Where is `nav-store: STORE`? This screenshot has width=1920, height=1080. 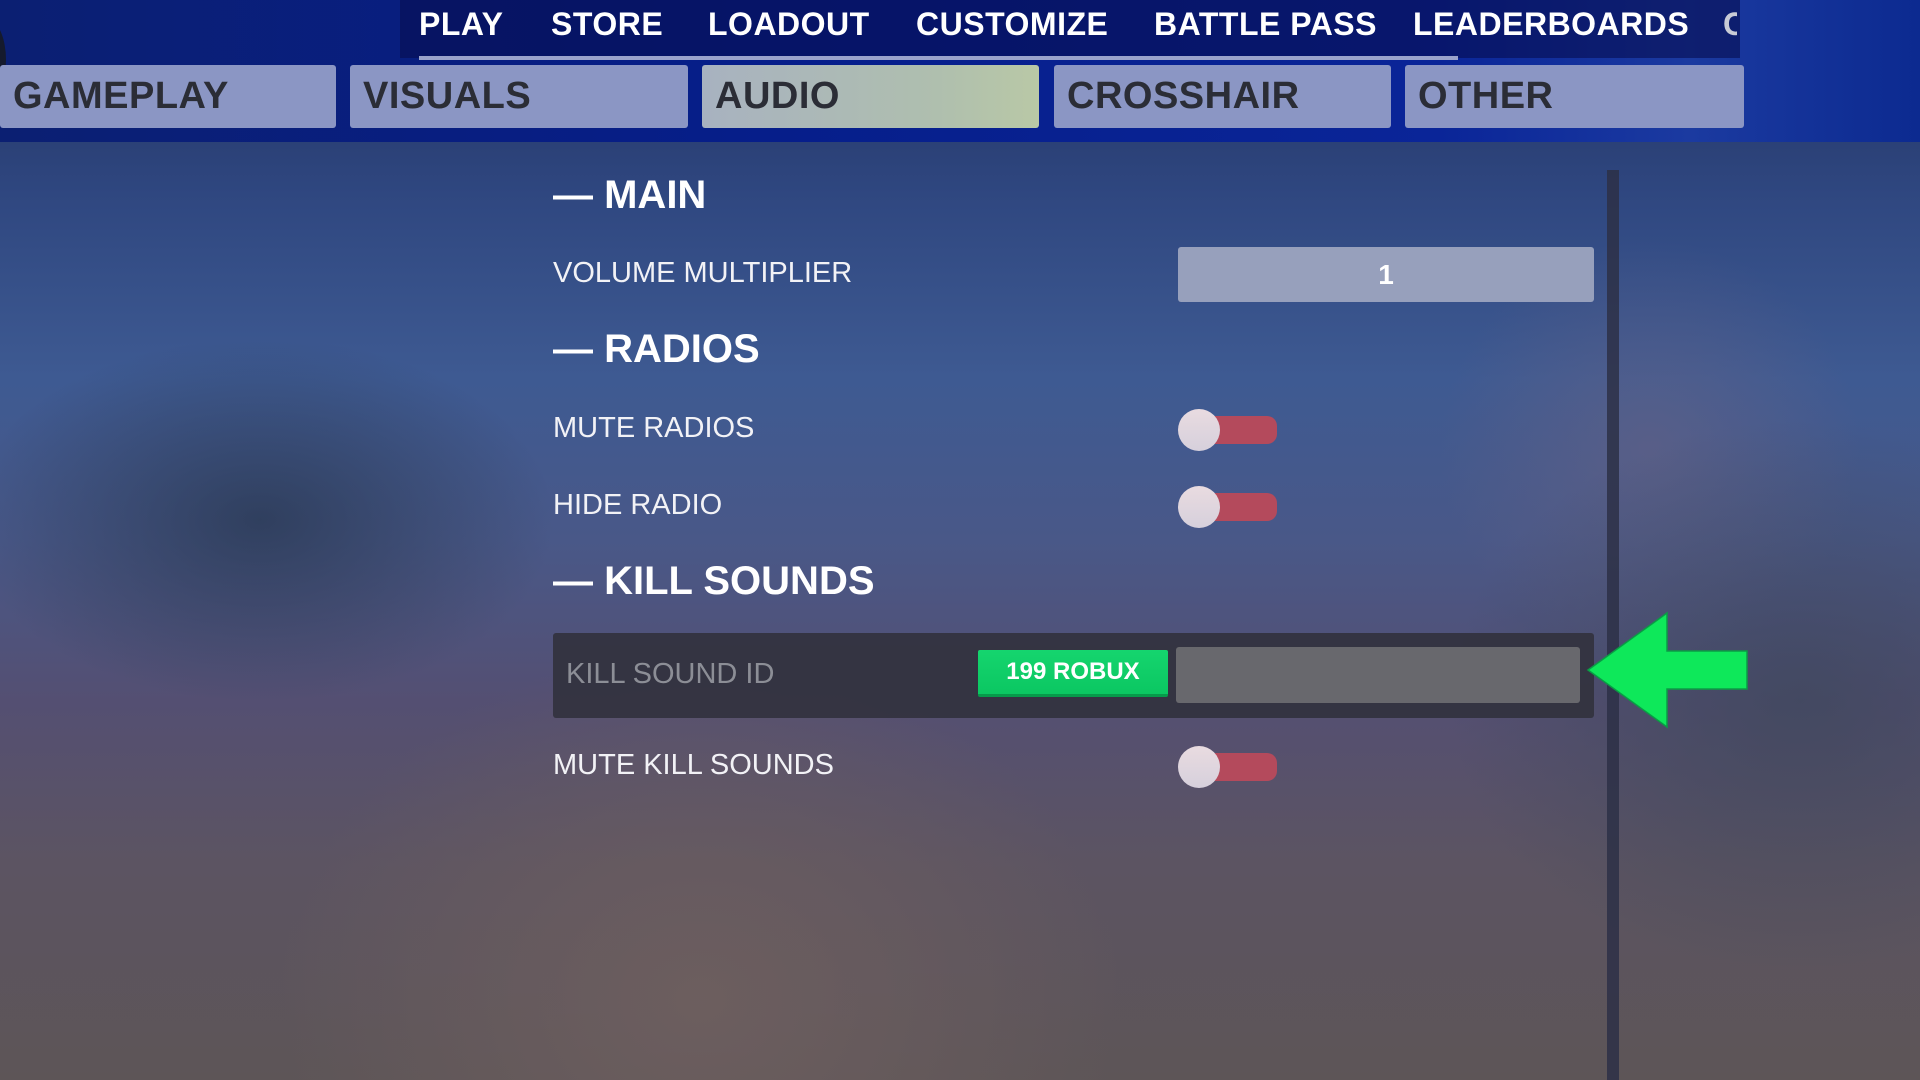
nav-store: STORE is located at coordinates (607, 24).